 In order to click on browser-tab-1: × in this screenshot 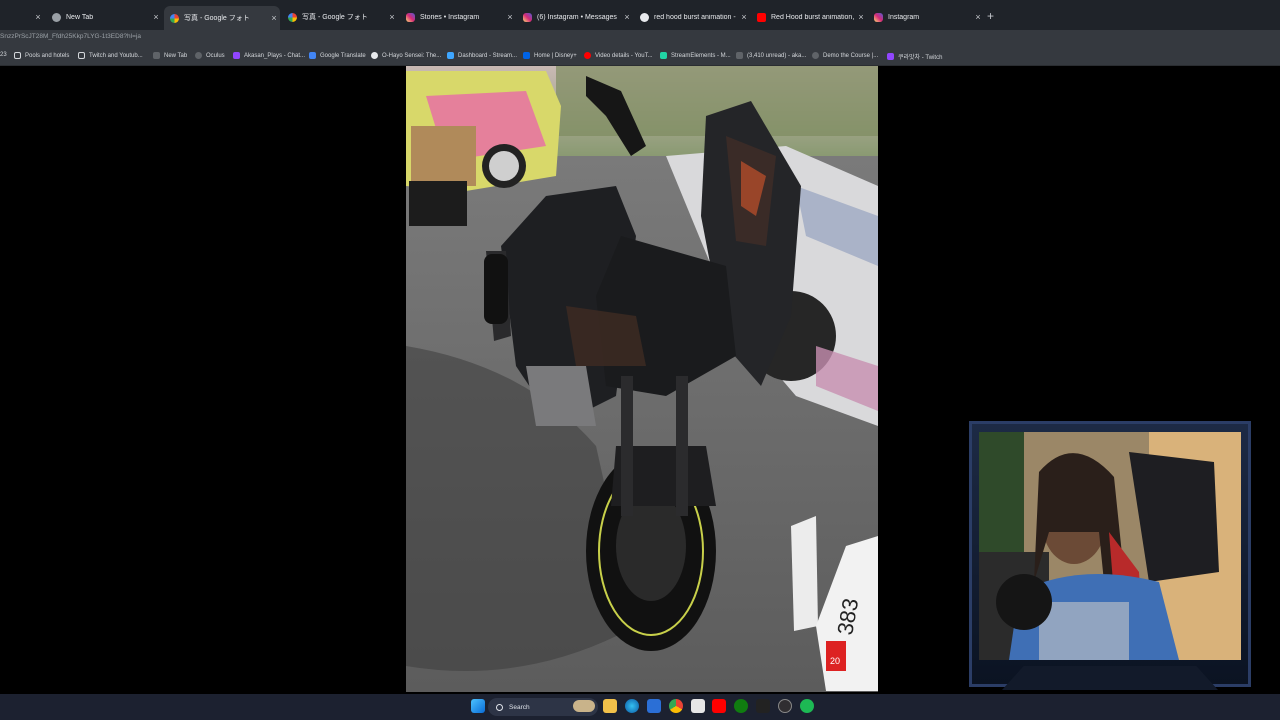, I will do `click(22, 17)`.